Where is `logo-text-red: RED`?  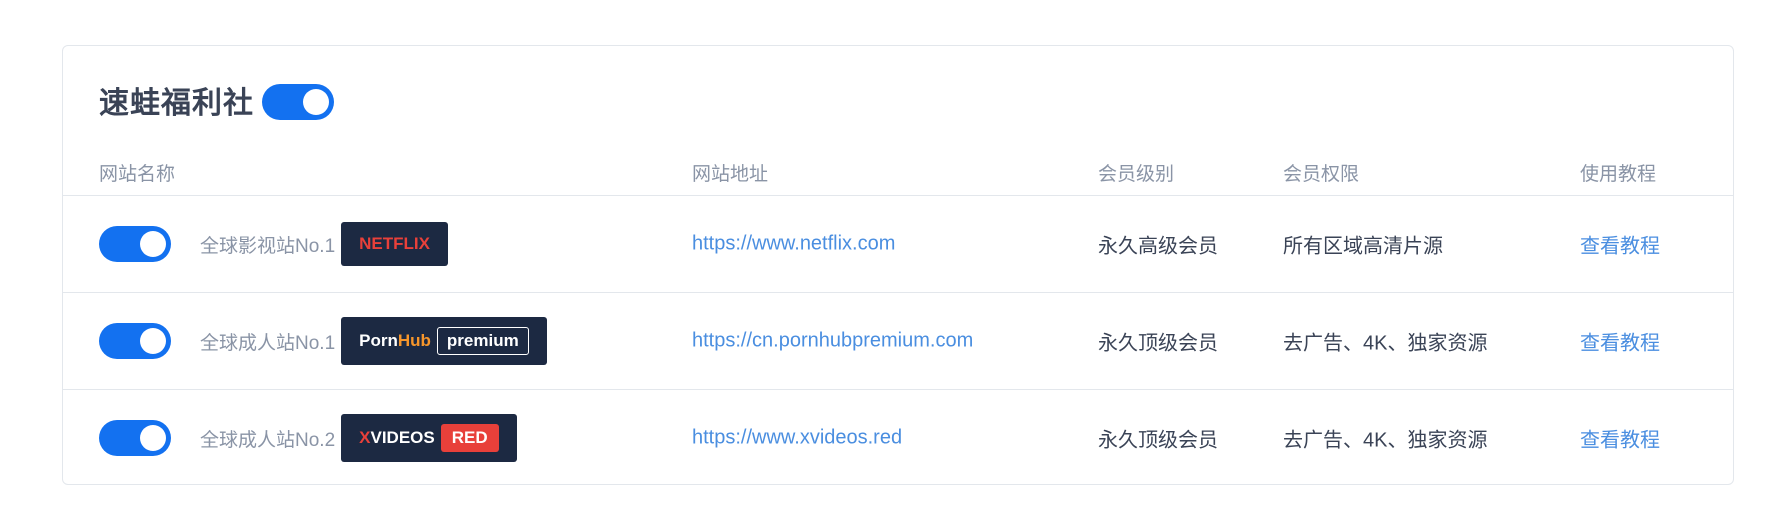 logo-text-red: RED is located at coordinates (469, 438).